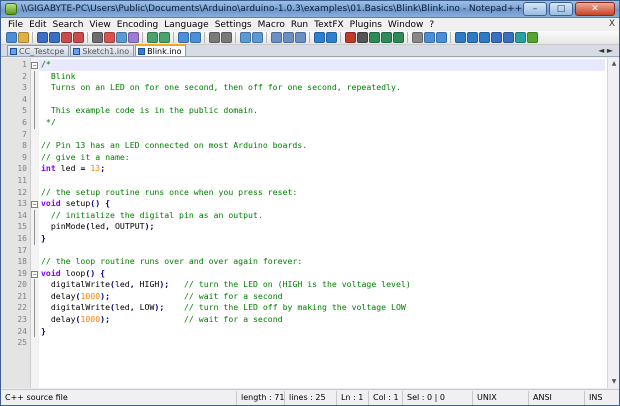 The height and width of the screenshot is (406, 620). What do you see at coordinates (398, 37) in the screenshot?
I see `save-macro-icon` at bounding box center [398, 37].